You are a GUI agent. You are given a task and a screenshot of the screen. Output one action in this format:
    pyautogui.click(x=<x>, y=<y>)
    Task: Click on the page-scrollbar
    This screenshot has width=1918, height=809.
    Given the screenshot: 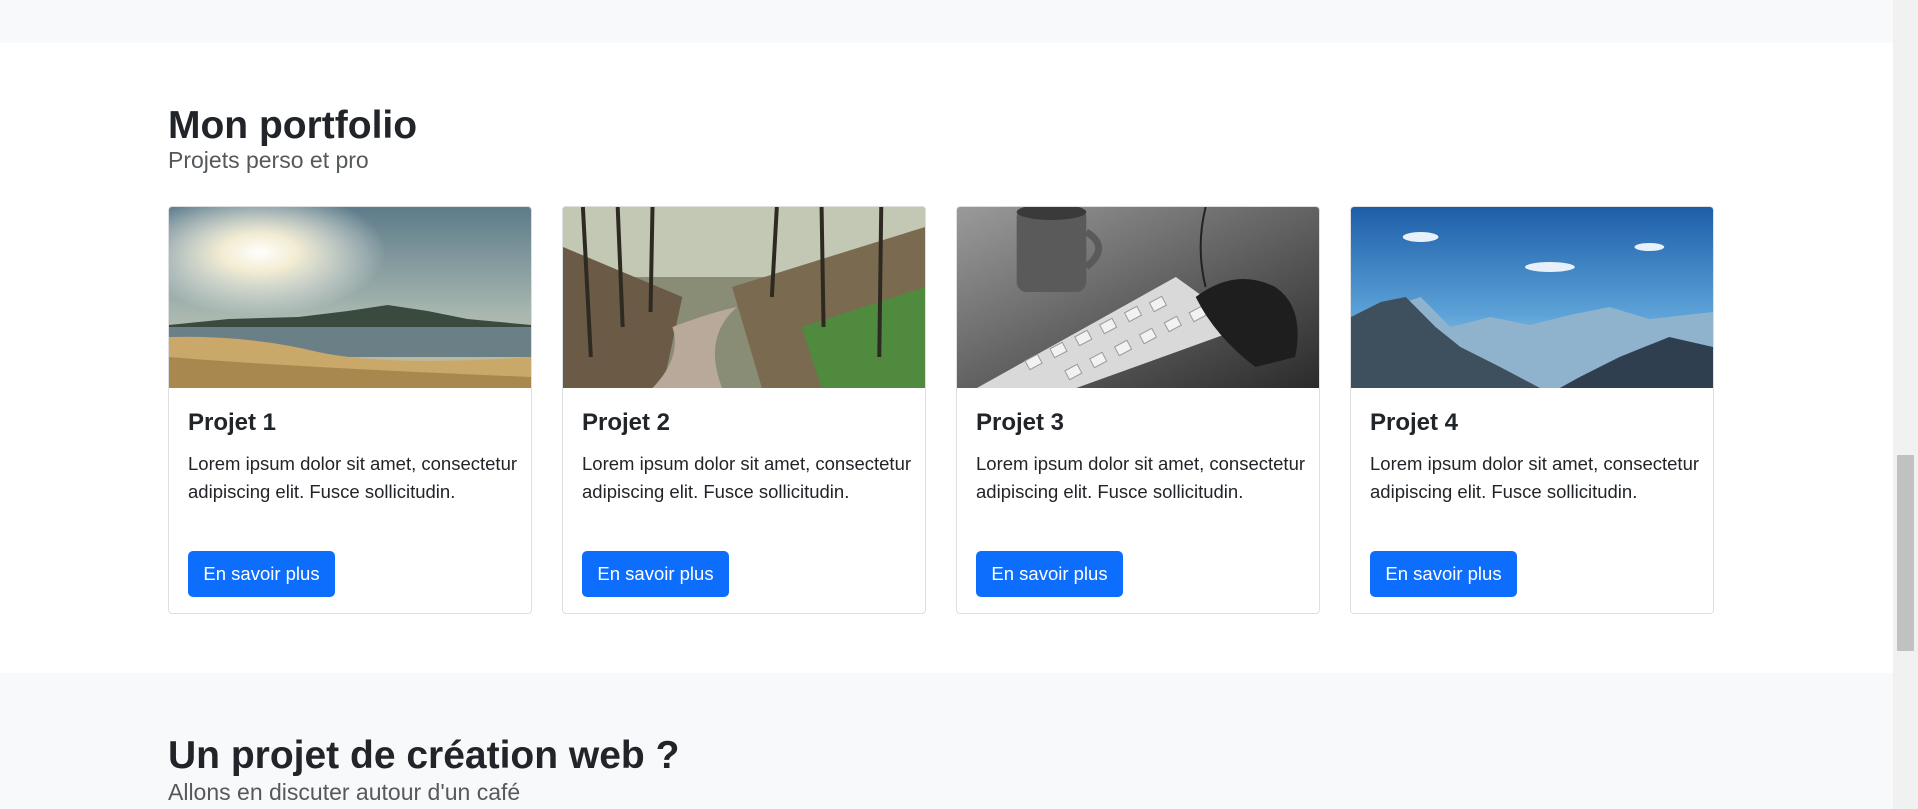 What is the action you would take?
    pyautogui.click(x=1905, y=404)
    